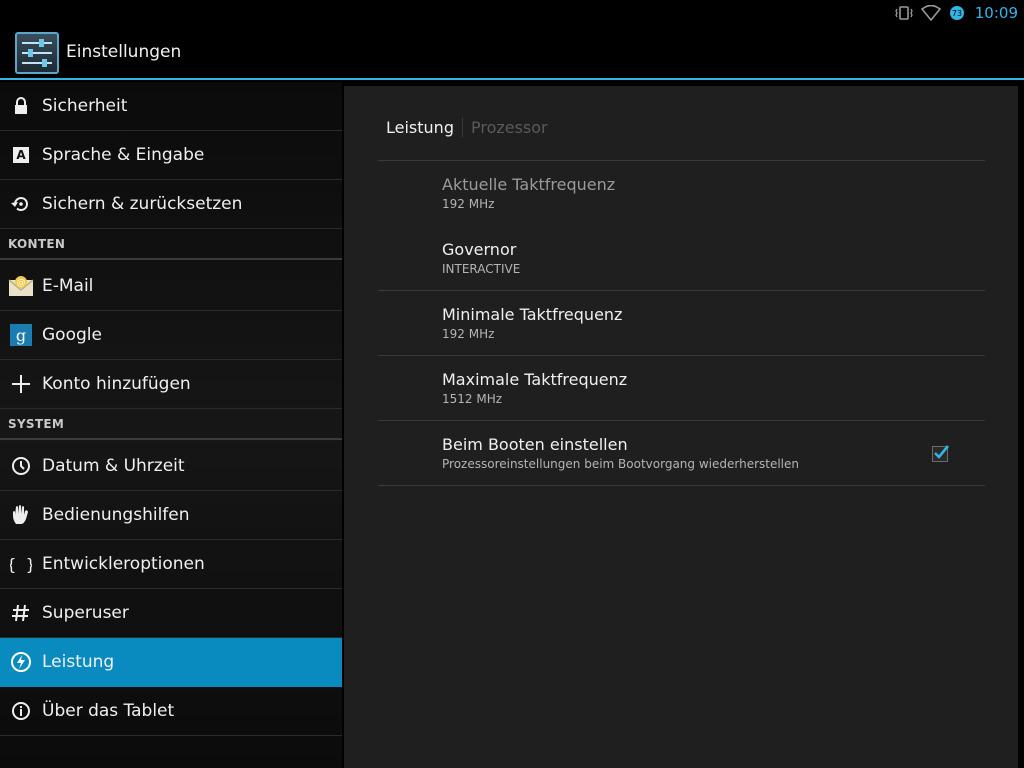 The height and width of the screenshot is (768, 1024). What do you see at coordinates (424, 127) in the screenshot?
I see `tab-performance: Leistung` at bounding box center [424, 127].